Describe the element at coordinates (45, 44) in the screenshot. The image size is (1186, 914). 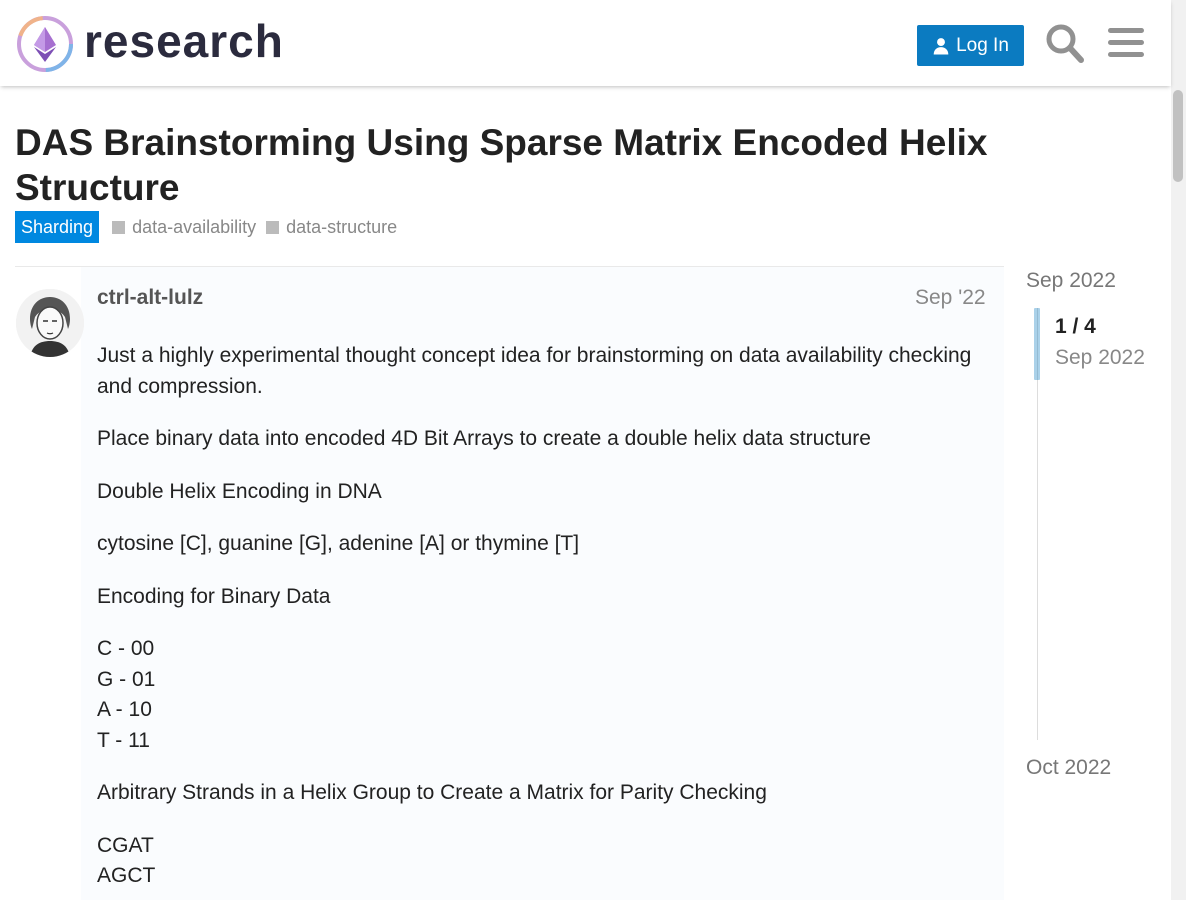
I see `logo-icon` at that location.